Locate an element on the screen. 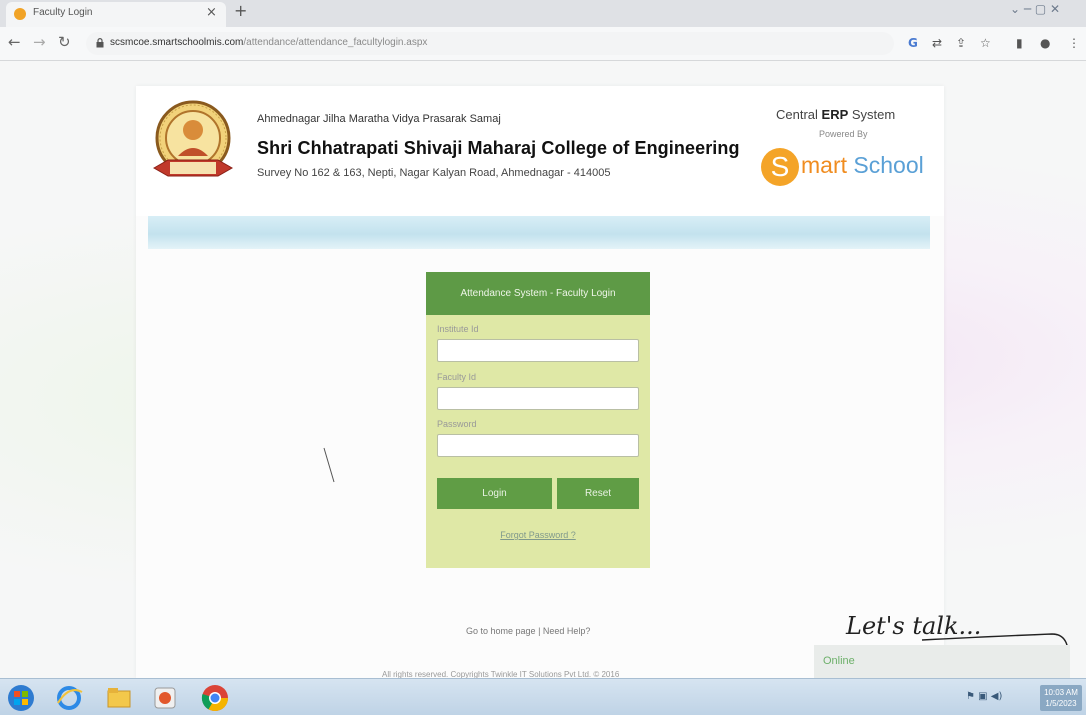  home-page-link: Go to home page is located at coordinates (501, 631).